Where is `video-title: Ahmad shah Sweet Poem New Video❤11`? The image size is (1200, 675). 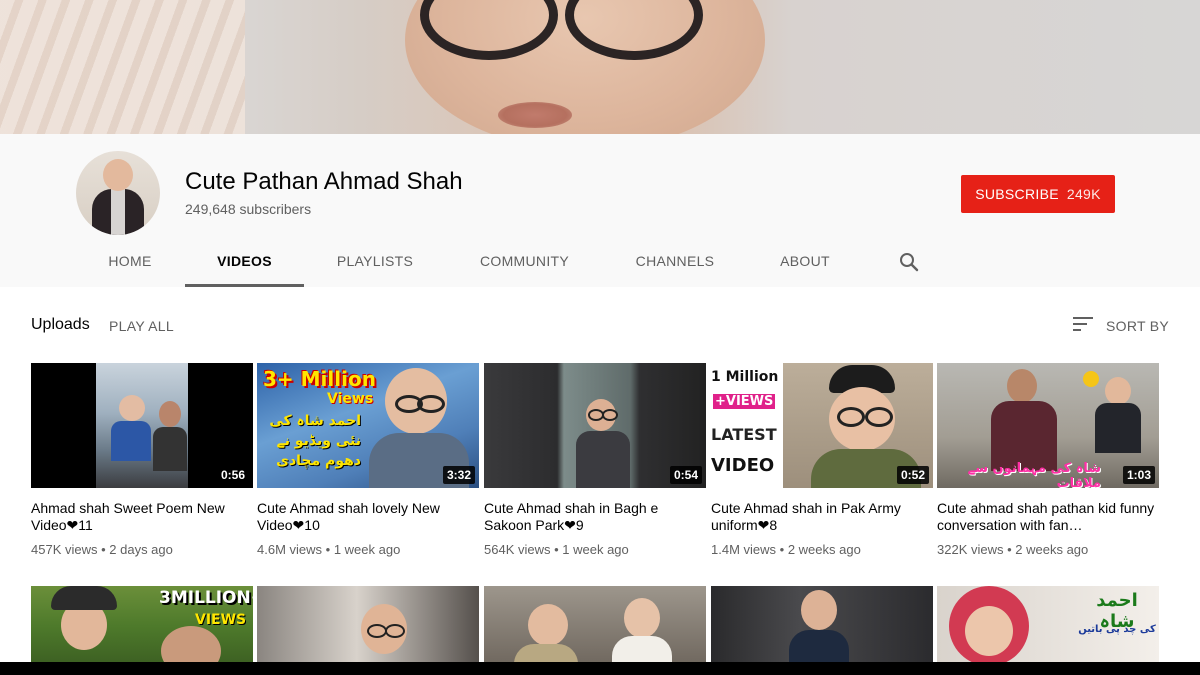 video-title: Ahmad shah Sweet Poem New Video❤11 is located at coordinates (142, 517).